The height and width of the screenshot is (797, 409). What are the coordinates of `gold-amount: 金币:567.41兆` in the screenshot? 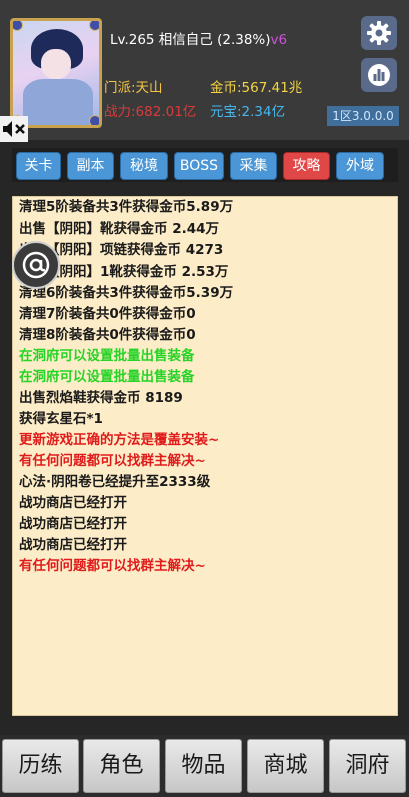 It's located at (256, 88).